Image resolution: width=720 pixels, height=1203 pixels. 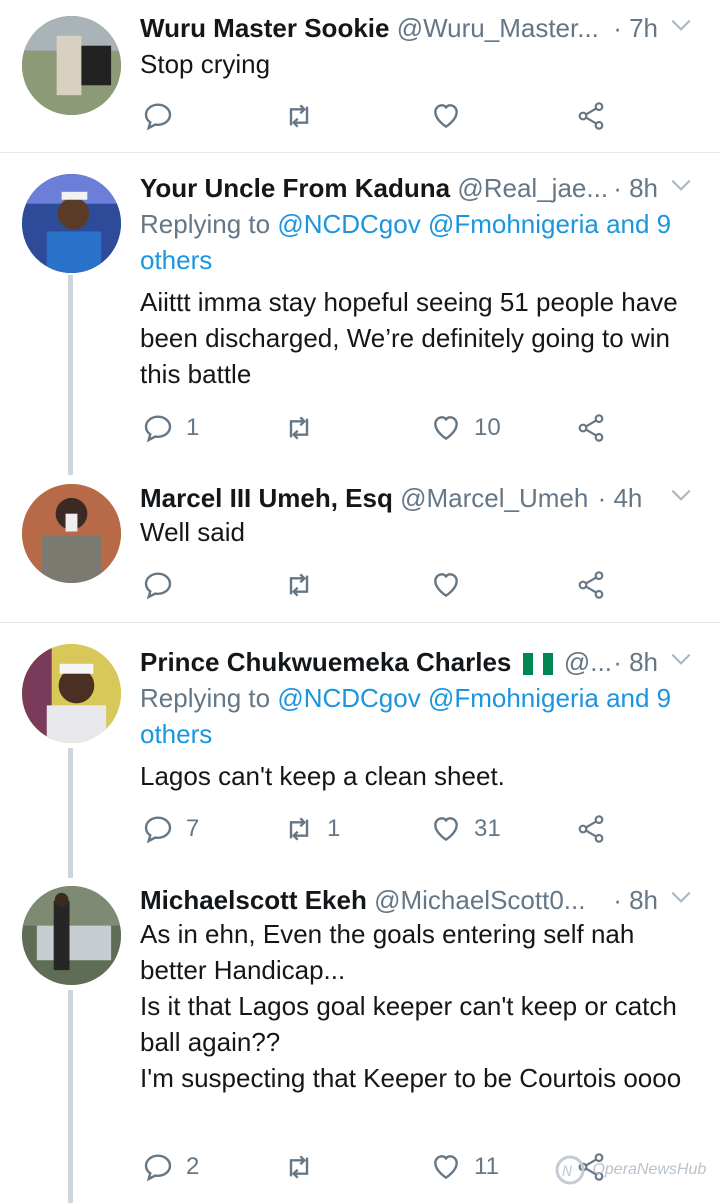 What do you see at coordinates (465, 428) in the screenshot?
I see `like-button: 10` at bounding box center [465, 428].